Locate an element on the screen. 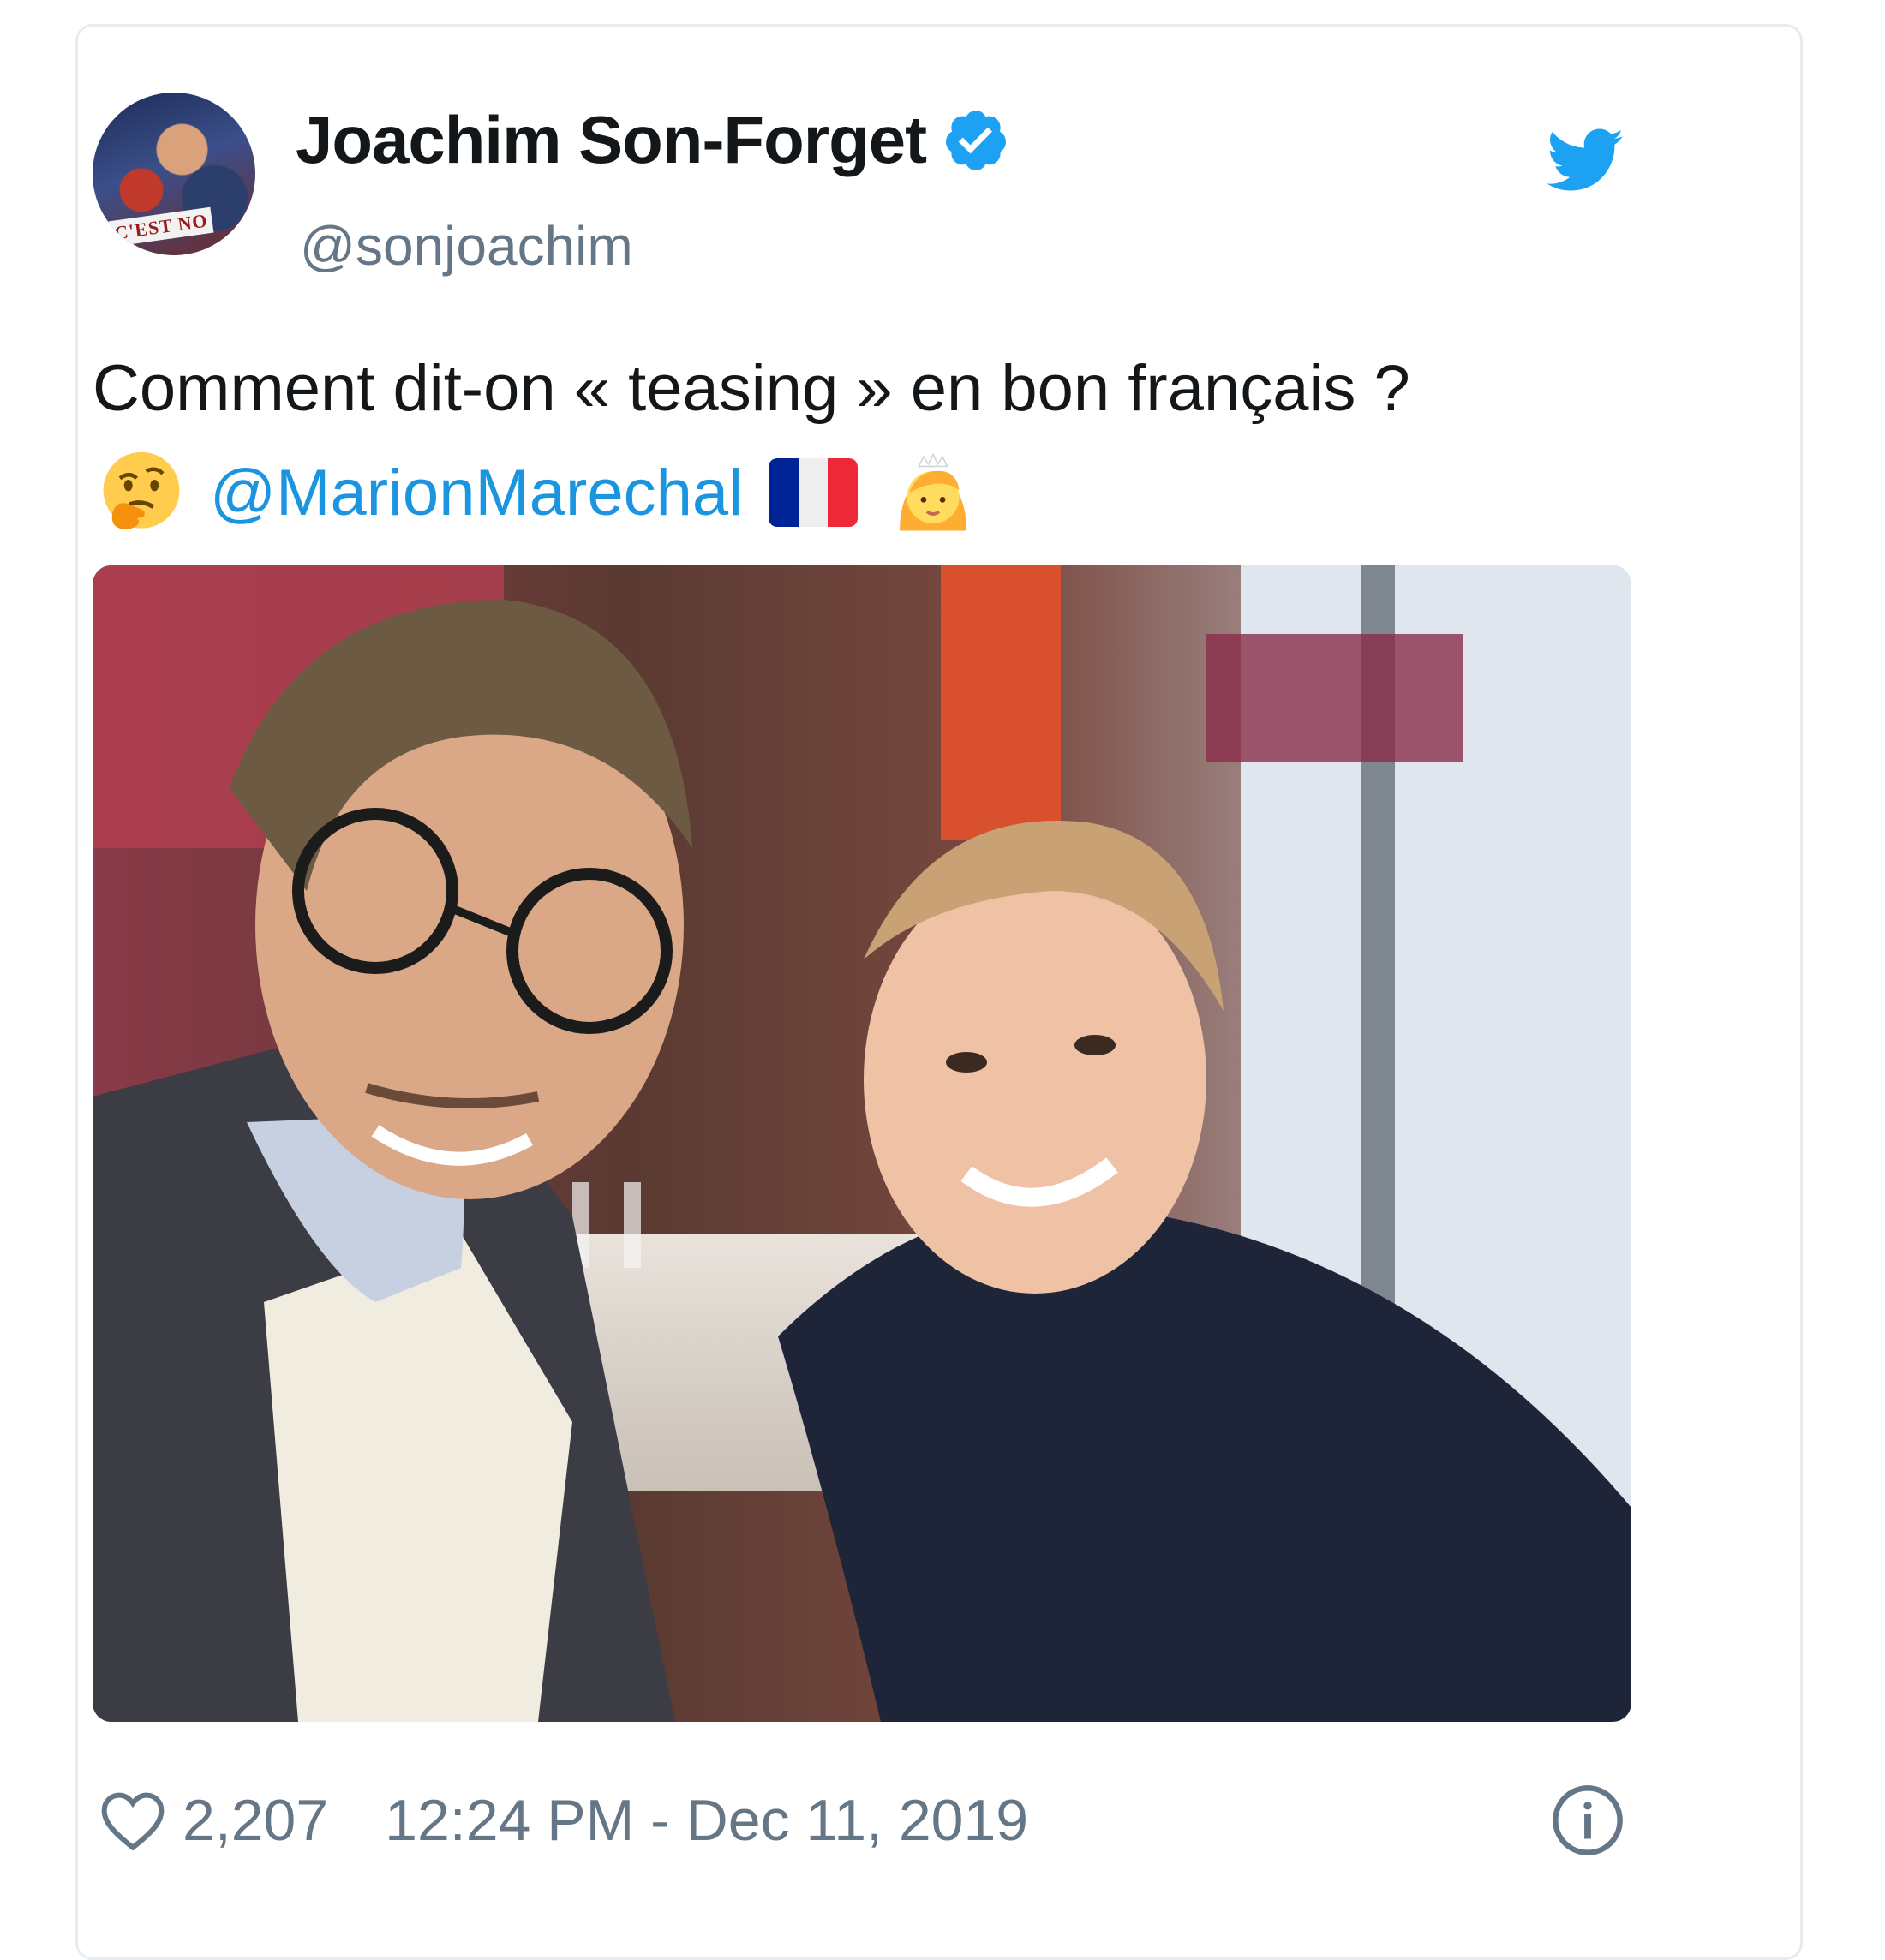 The width and height of the screenshot is (1885, 1960). woman-with-crown-icon is located at coordinates (933, 492).